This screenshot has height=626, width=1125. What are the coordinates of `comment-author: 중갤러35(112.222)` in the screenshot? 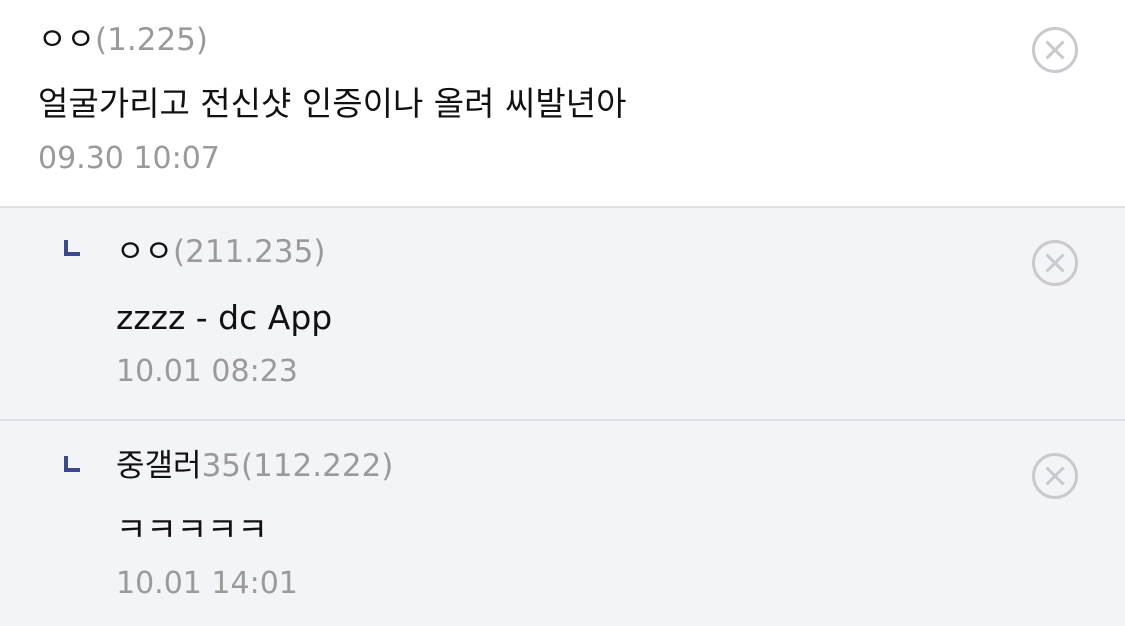 It's located at (254, 466).